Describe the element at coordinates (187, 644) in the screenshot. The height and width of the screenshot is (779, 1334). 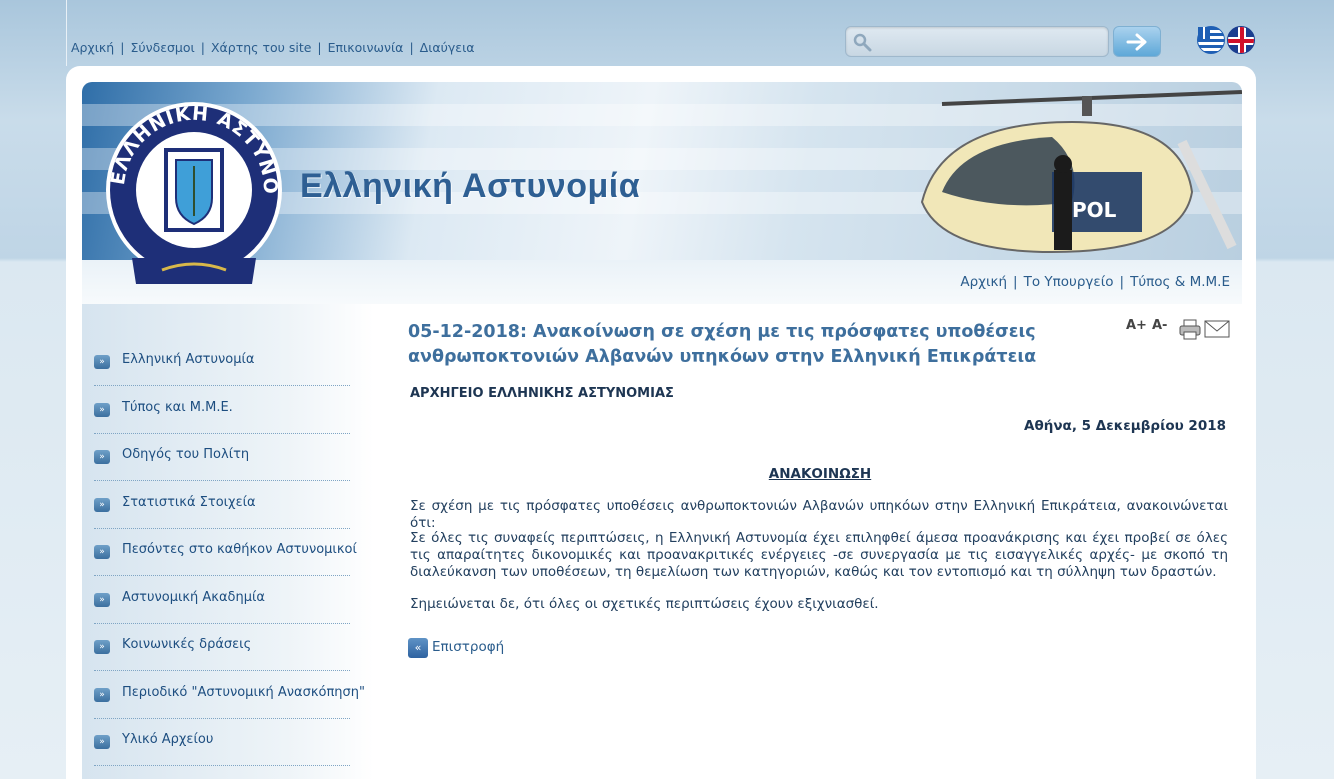
I see `sidebar-item-label: Κοινωνικές δράσεις` at that location.